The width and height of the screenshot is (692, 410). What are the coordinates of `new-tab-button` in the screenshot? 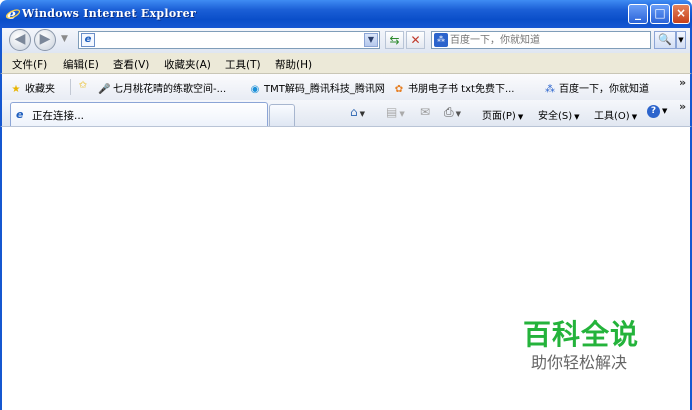 It's located at (282, 115).